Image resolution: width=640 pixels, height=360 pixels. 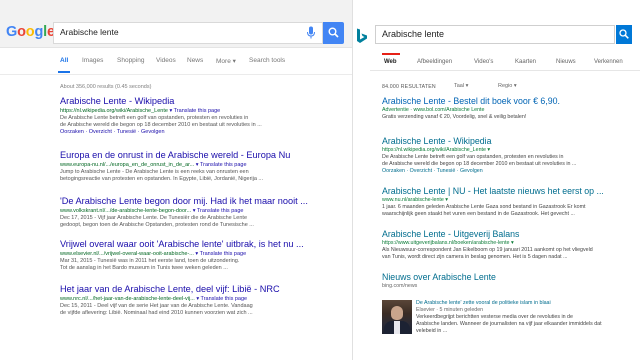 What do you see at coordinates (400, 286) in the screenshot?
I see `news-source: bing.com/news` at bounding box center [400, 286].